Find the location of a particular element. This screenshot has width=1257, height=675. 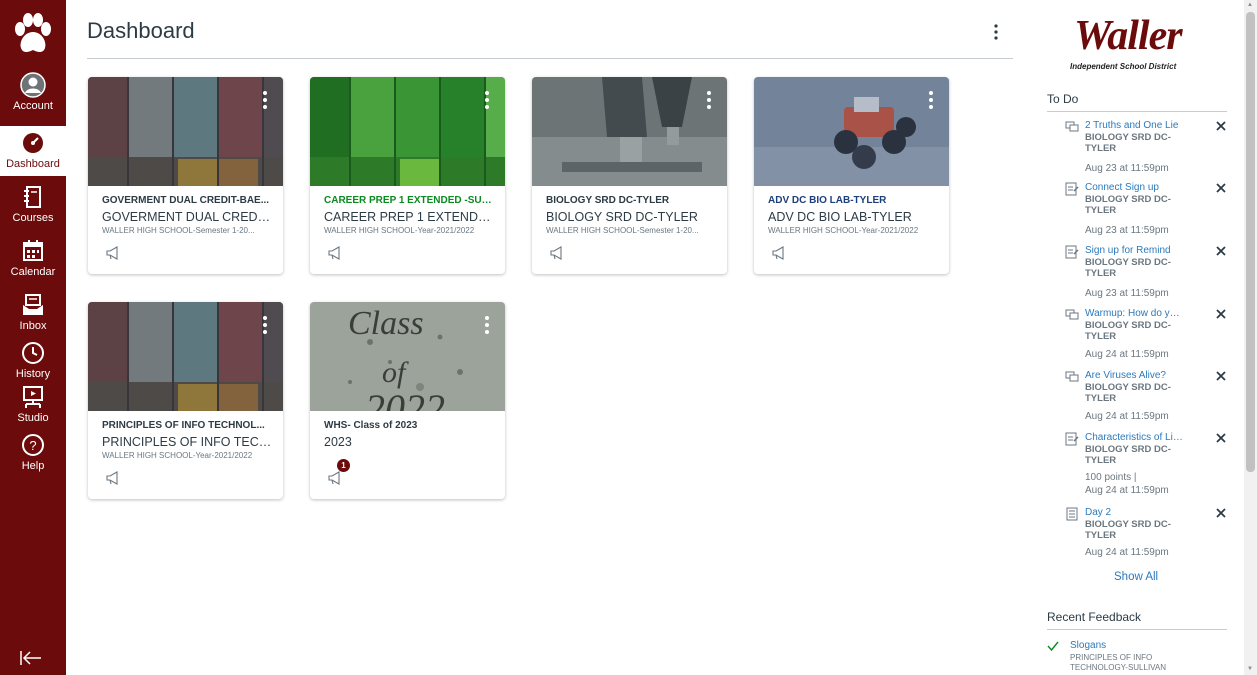

course-card: Class of 2022 WHS- Class of 2023 2023 1 is located at coordinates (407, 400).